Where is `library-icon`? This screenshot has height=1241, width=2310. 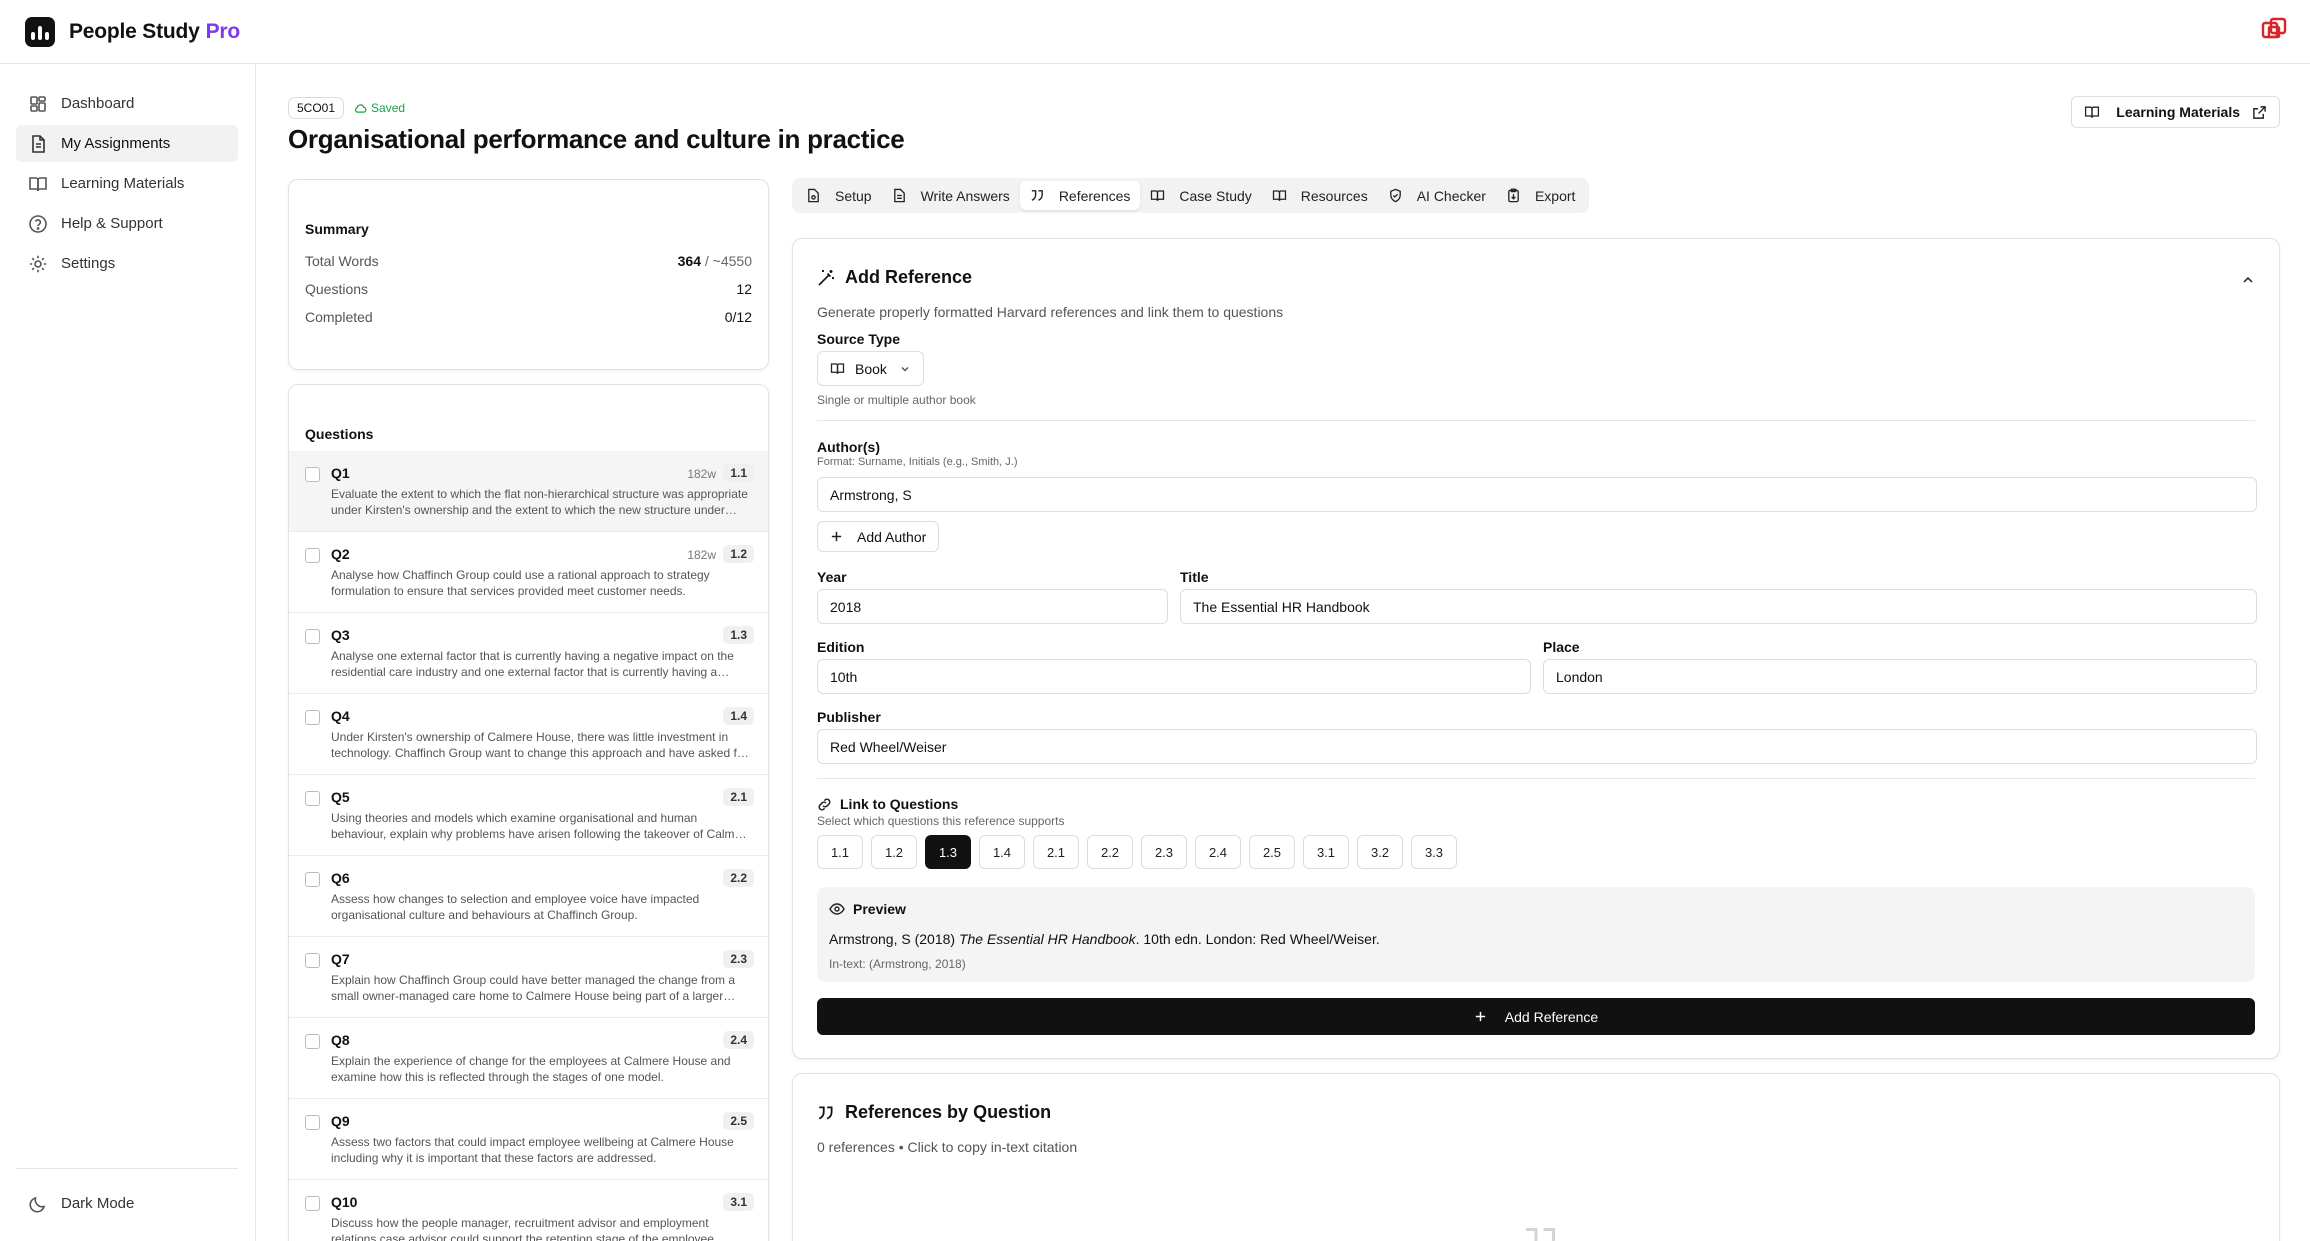
library-icon is located at coordinates (1279, 195).